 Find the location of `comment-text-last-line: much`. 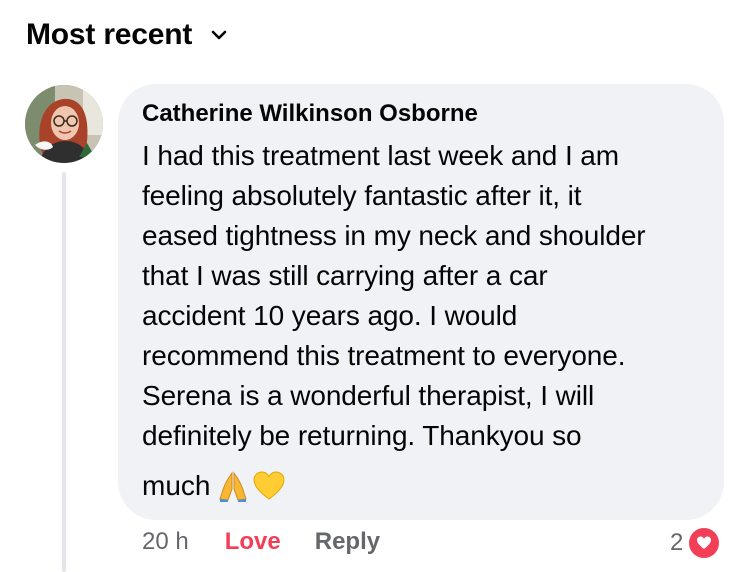

comment-text-last-line: much is located at coordinates (215, 486).